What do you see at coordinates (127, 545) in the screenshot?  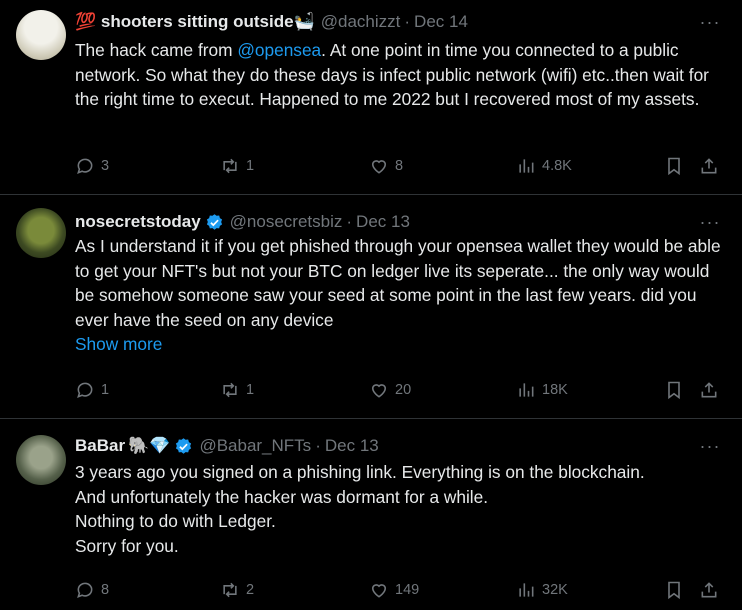 I see `text-line: Sorry for you.` at bounding box center [127, 545].